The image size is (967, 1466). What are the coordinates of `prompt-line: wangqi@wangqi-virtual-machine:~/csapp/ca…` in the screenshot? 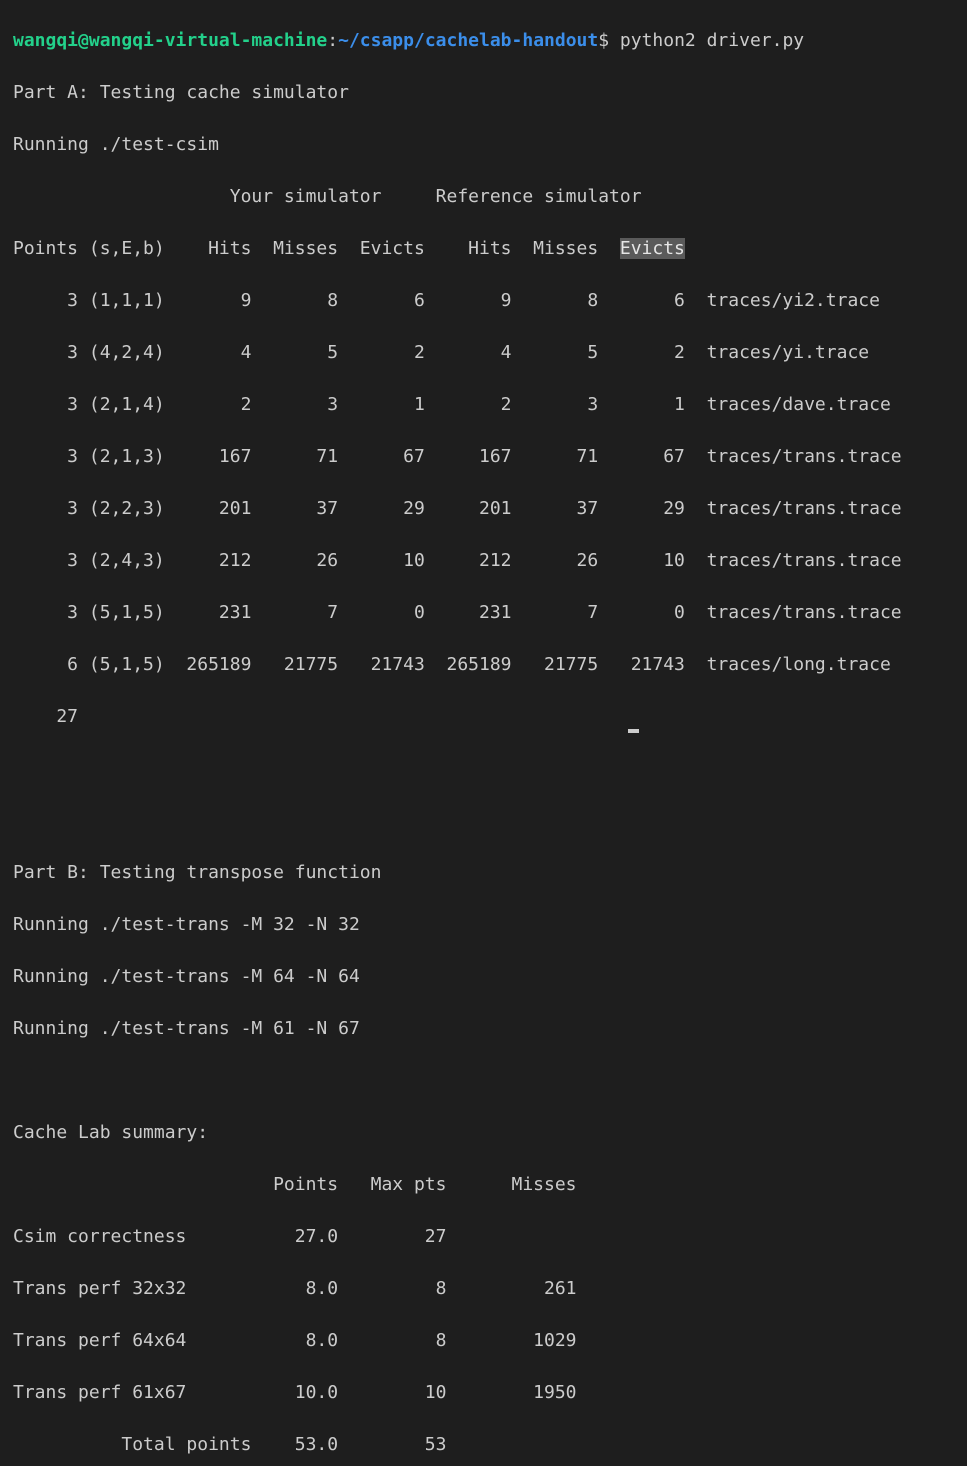 It's located at (490, 41).